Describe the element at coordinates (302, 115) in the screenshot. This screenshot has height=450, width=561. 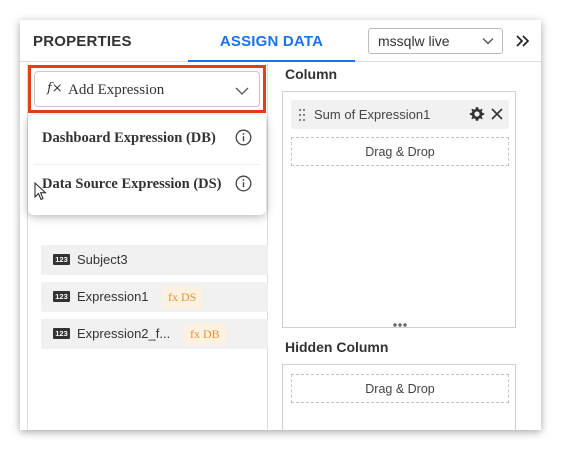
I see `grip-icon` at that location.